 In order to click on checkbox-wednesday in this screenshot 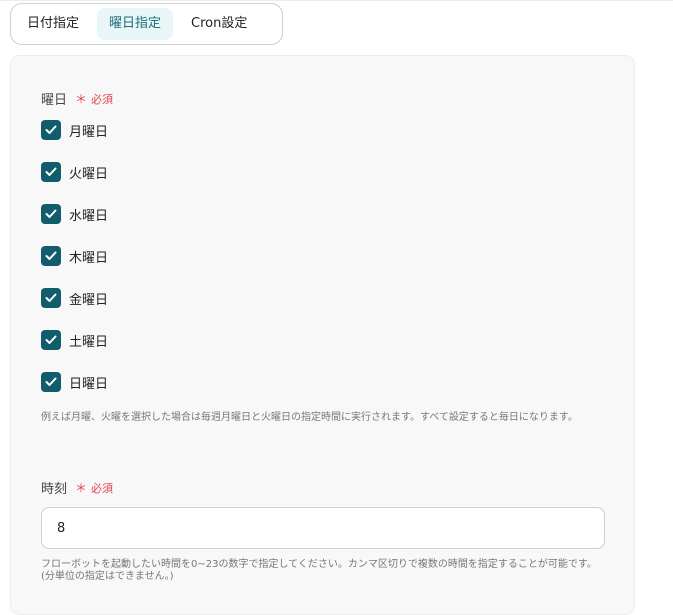, I will do `click(51, 214)`.